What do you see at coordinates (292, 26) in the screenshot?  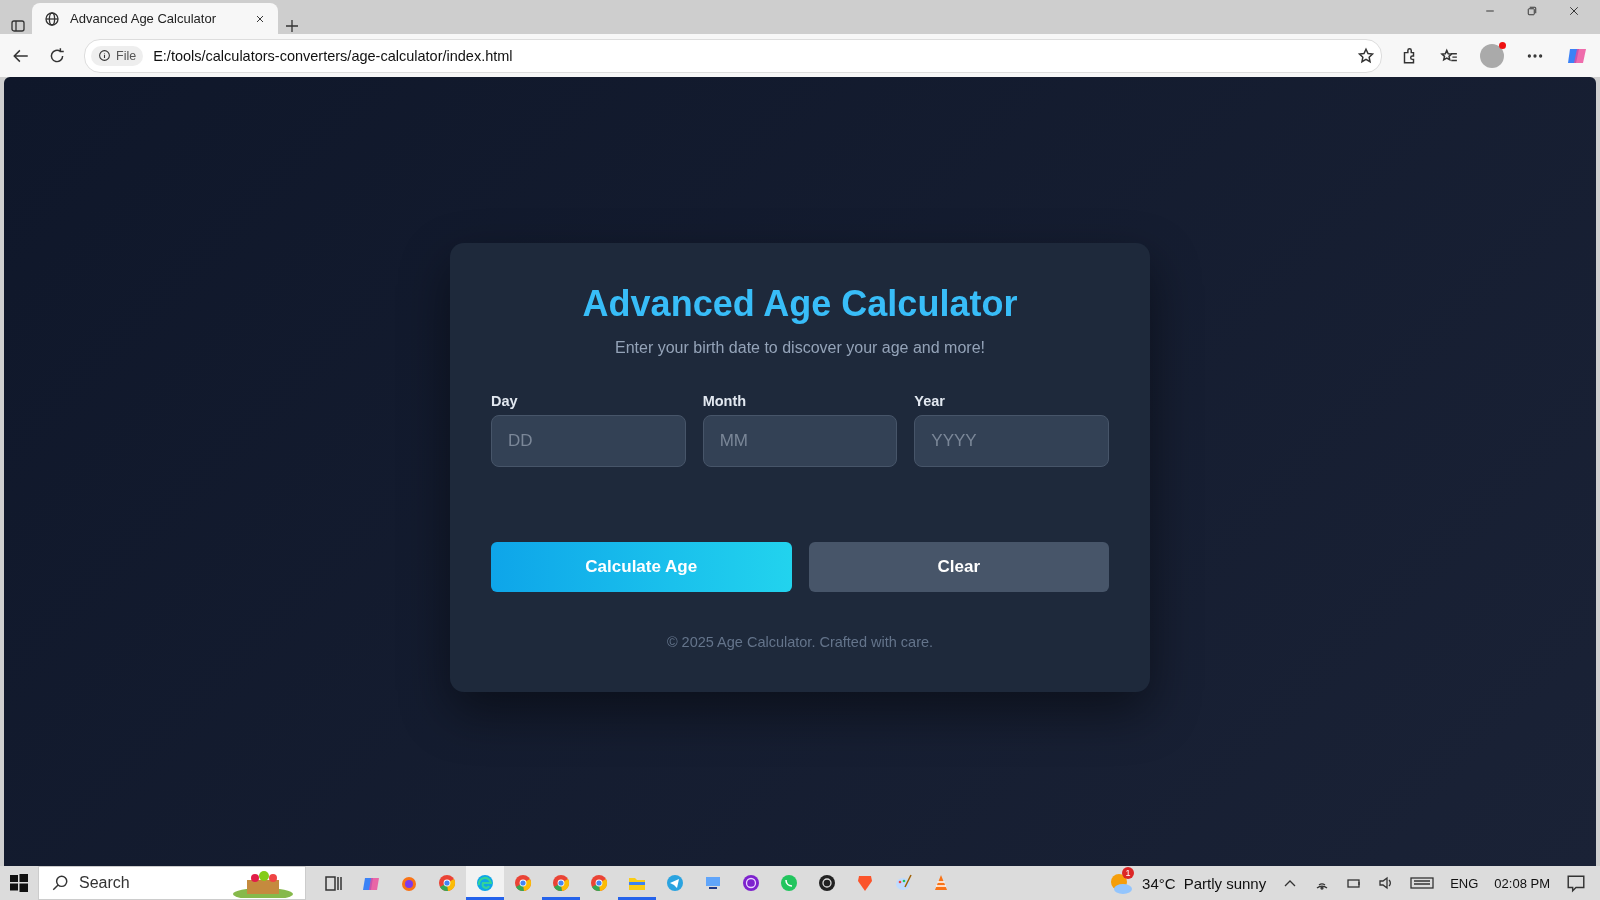 I see `new-tab-icon` at bounding box center [292, 26].